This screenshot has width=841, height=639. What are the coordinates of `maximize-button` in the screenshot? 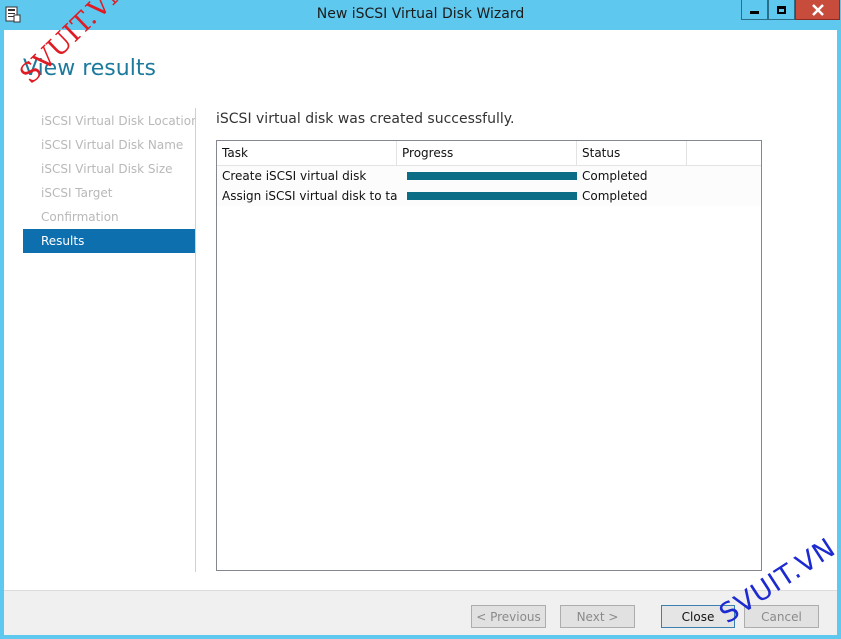 It's located at (781, 10).